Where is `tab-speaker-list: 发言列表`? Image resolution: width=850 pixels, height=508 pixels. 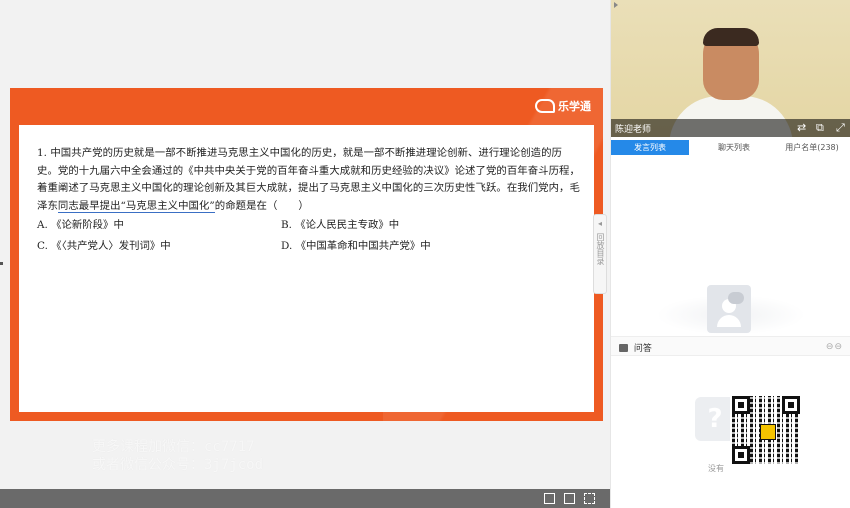 tab-speaker-list: 发言列表 is located at coordinates (650, 147).